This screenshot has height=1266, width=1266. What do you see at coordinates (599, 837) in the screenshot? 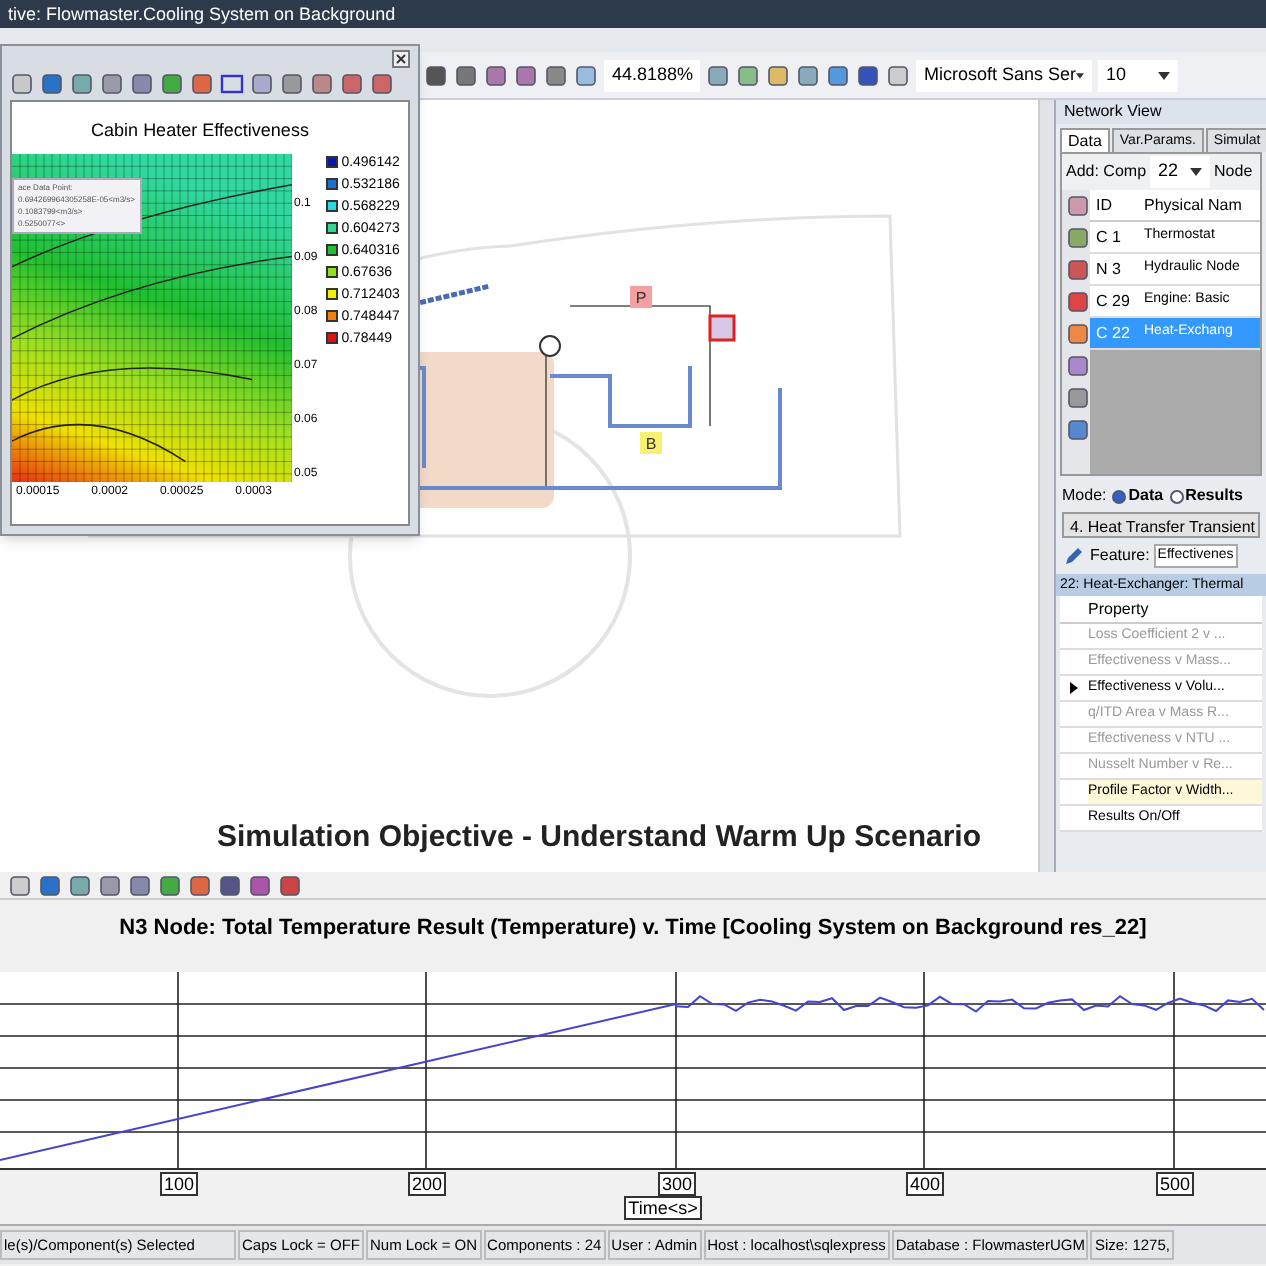
I see `caption: Simulation Objective - Understand Warm Up Scenario` at bounding box center [599, 837].